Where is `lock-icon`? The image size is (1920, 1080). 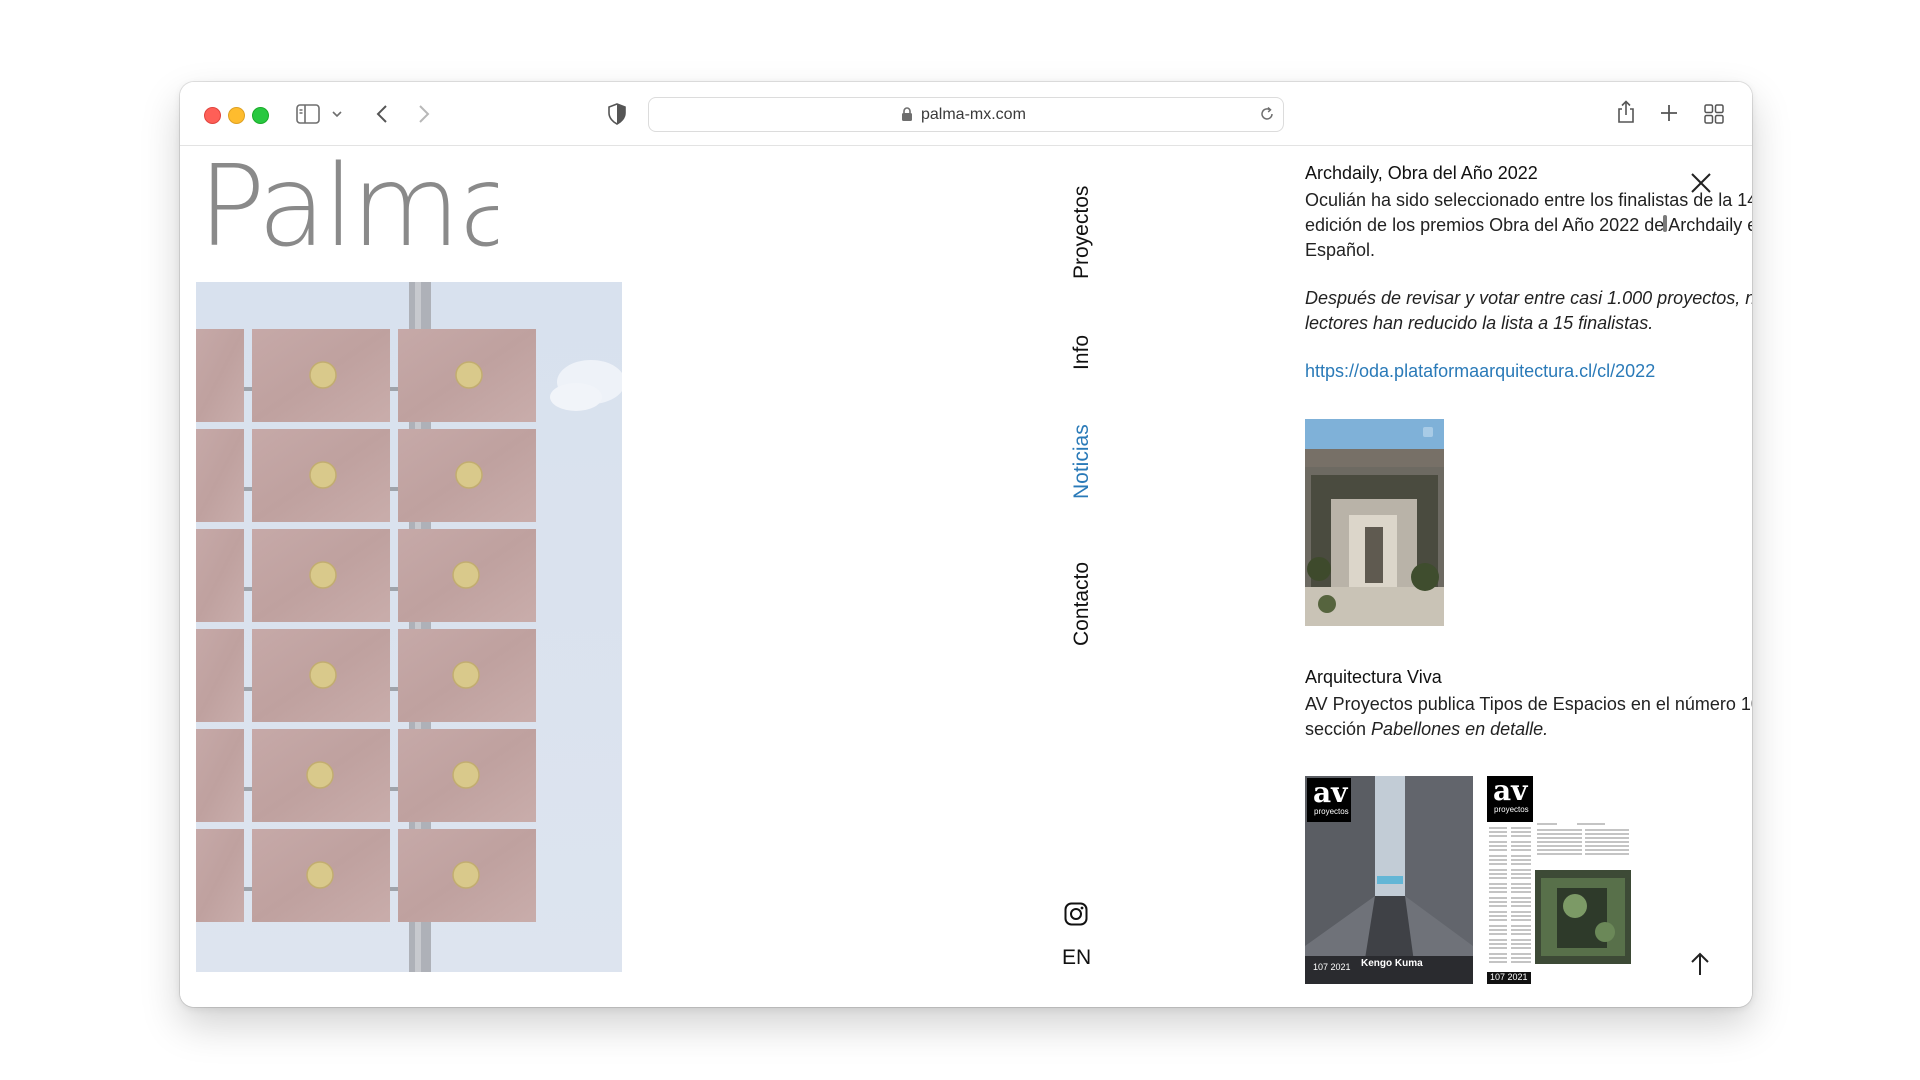
lock-icon is located at coordinates (907, 114).